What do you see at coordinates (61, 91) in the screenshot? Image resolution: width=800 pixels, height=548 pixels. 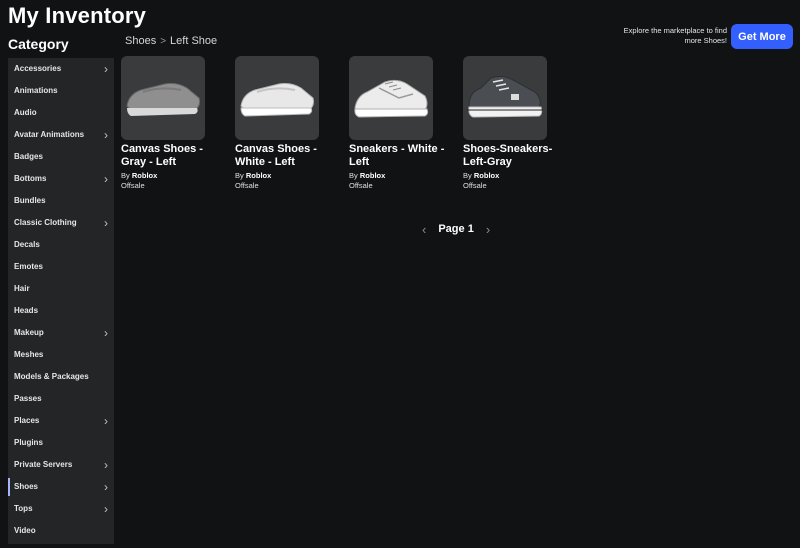 I see `sidebar-item: Animations` at bounding box center [61, 91].